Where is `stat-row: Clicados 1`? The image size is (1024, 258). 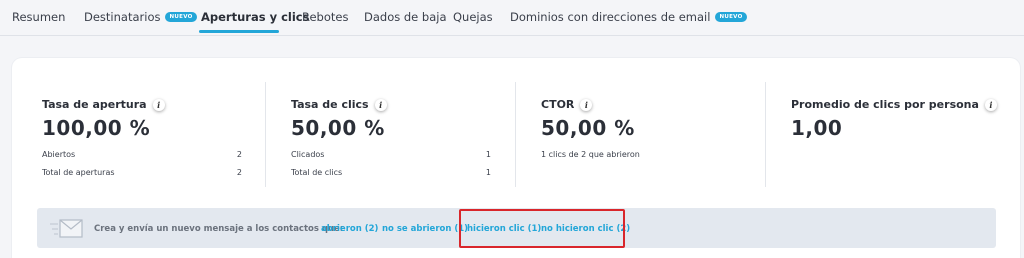 stat-row: Clicados 1 is located at coordinates (391, 154).